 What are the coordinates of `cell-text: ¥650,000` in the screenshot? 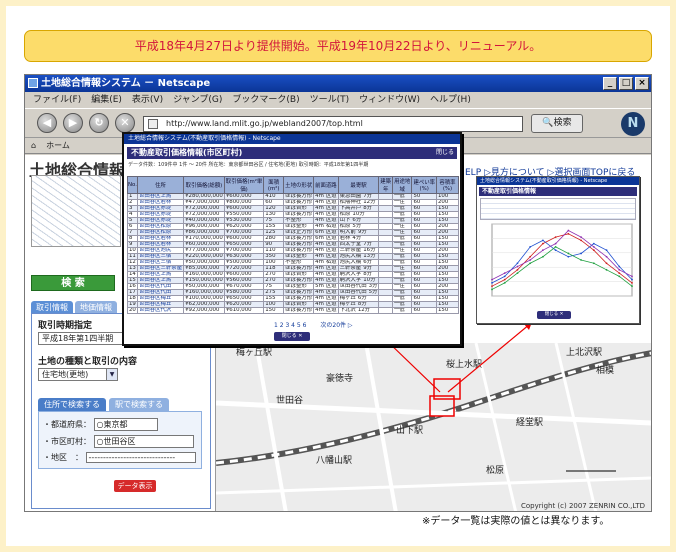 It's located at (238, 244).